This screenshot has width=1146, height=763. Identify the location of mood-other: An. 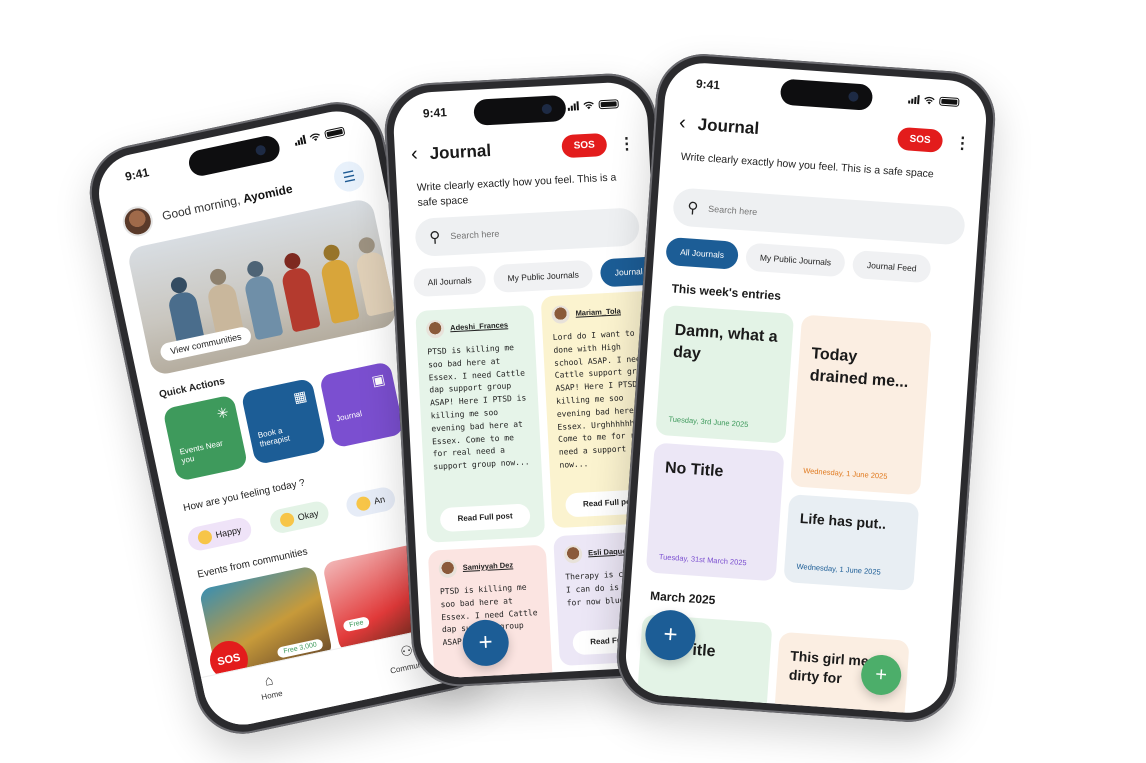
(371, 502).